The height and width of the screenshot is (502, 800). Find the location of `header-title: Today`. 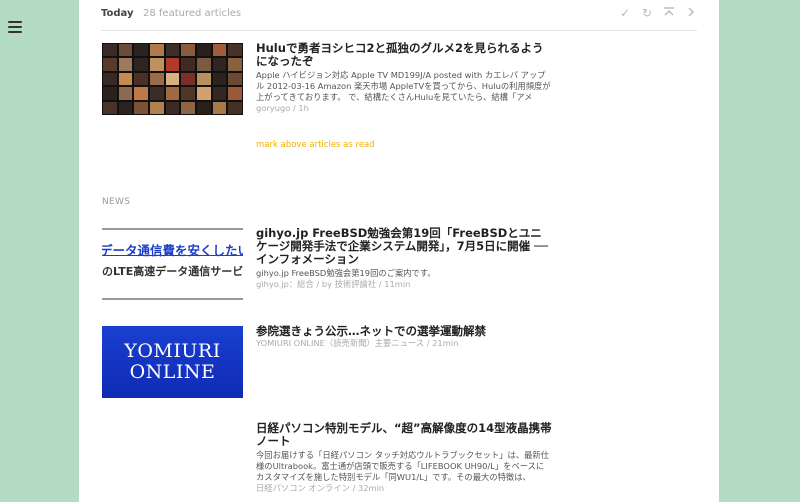

header-title: Today is located at coordinates (117, 13).